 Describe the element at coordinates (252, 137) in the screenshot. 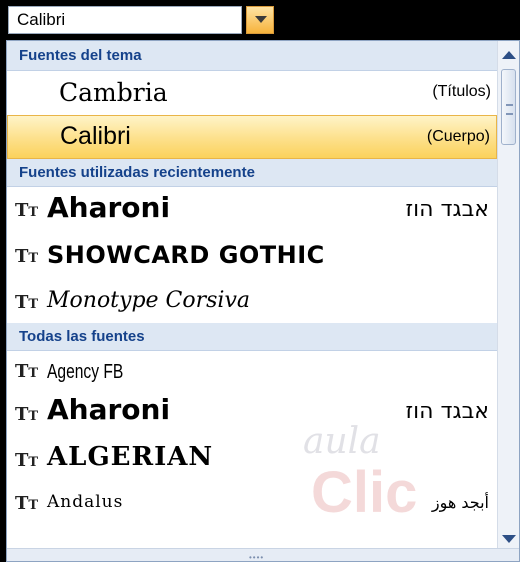

I see `theme-font-item-calibri: Calibri (Cuerpo)` at that location.